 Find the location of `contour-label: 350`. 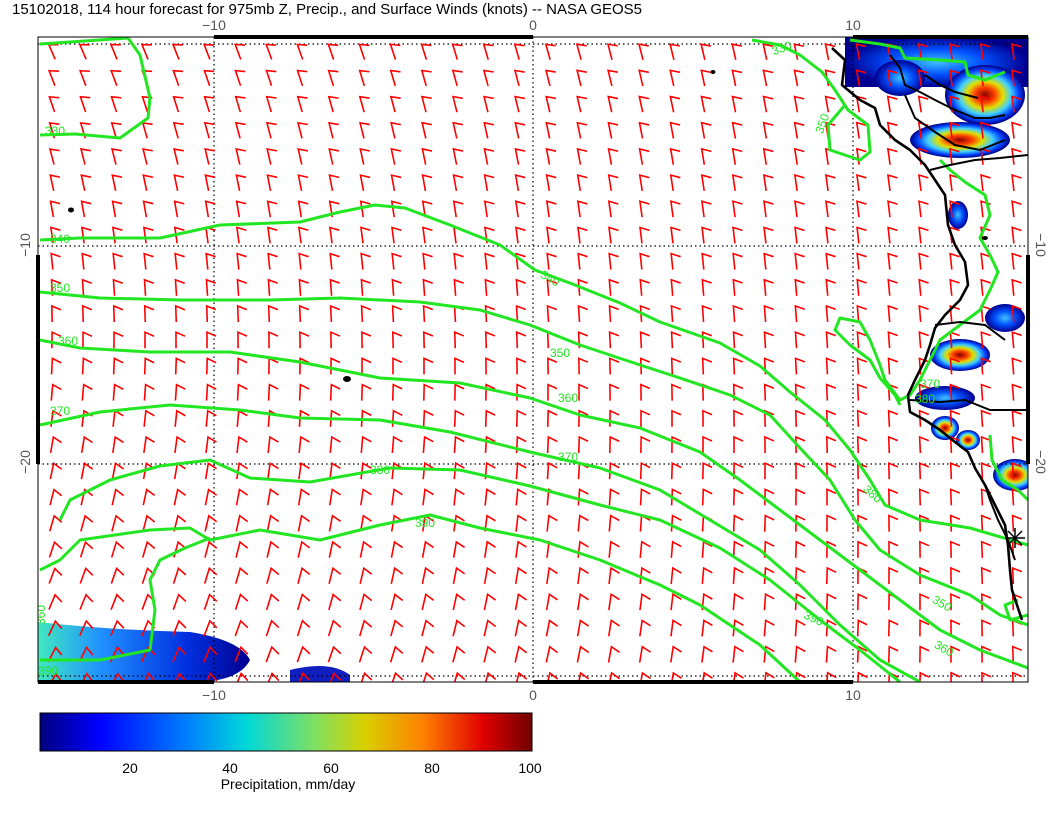

contour-label: 350 is located at coordinates (560, 353).